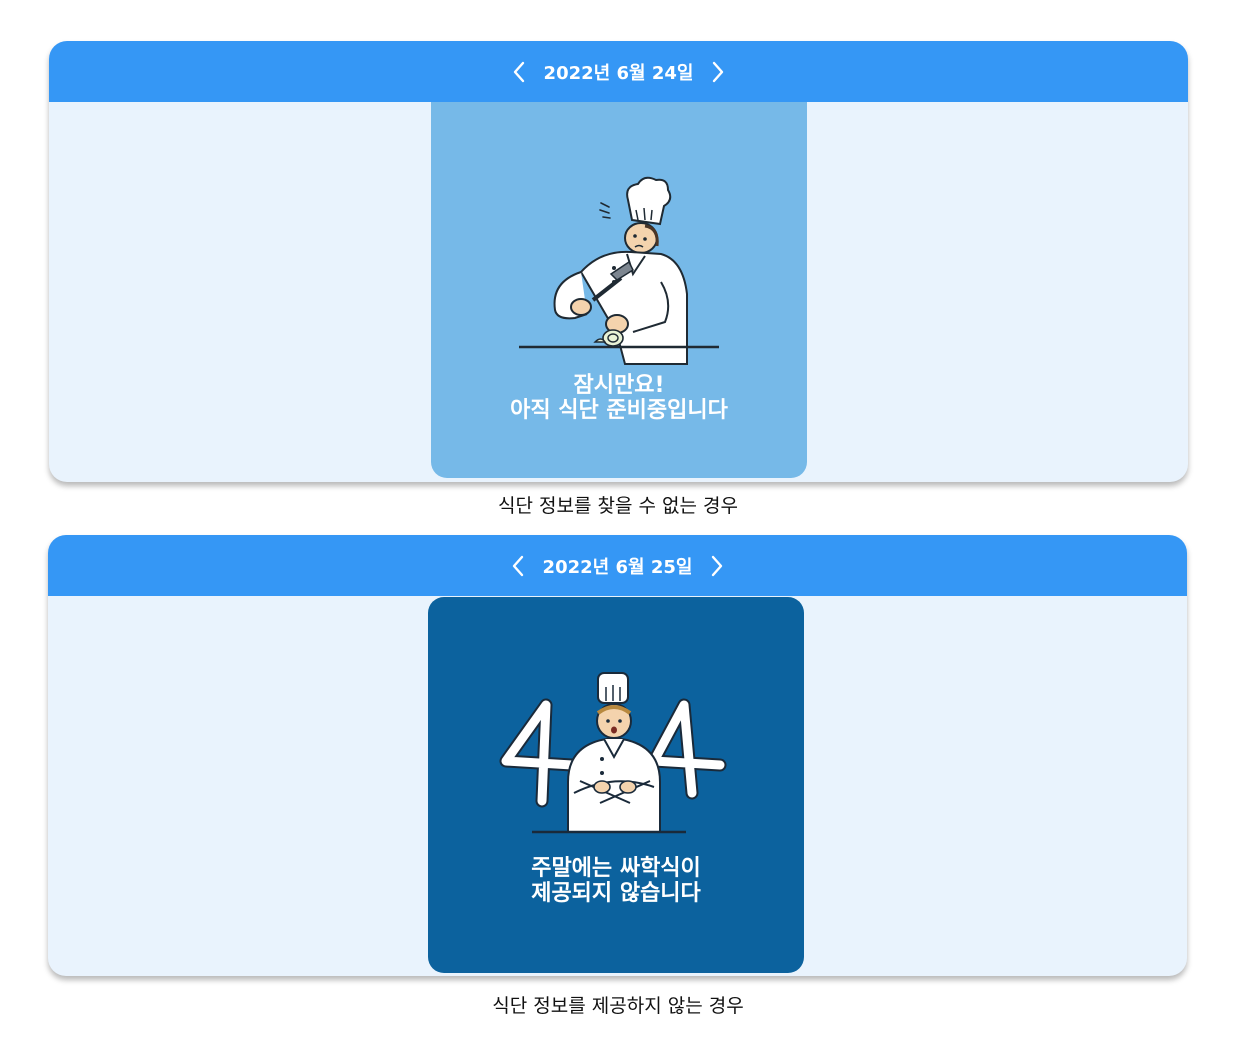 The image size is (1236, 1050). I want to click on message-line-1: 주말에는 싸학식이, so click(616, 868).